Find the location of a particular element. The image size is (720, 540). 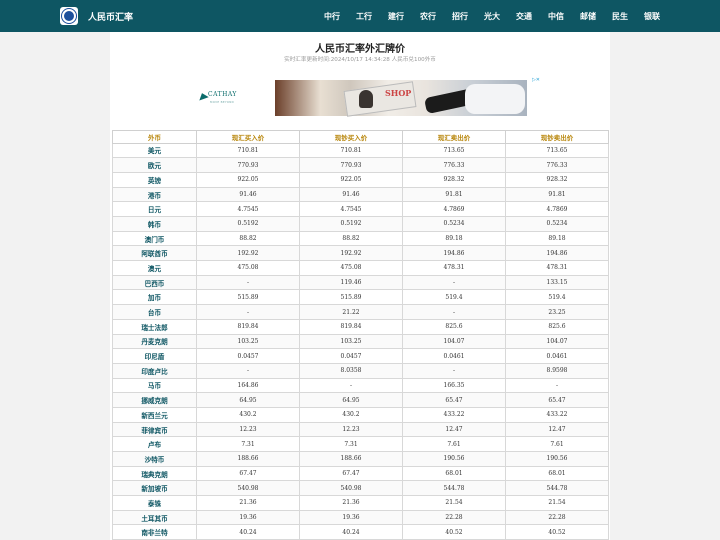

rate-value: 819.84 is located at coordinates (248, 326).